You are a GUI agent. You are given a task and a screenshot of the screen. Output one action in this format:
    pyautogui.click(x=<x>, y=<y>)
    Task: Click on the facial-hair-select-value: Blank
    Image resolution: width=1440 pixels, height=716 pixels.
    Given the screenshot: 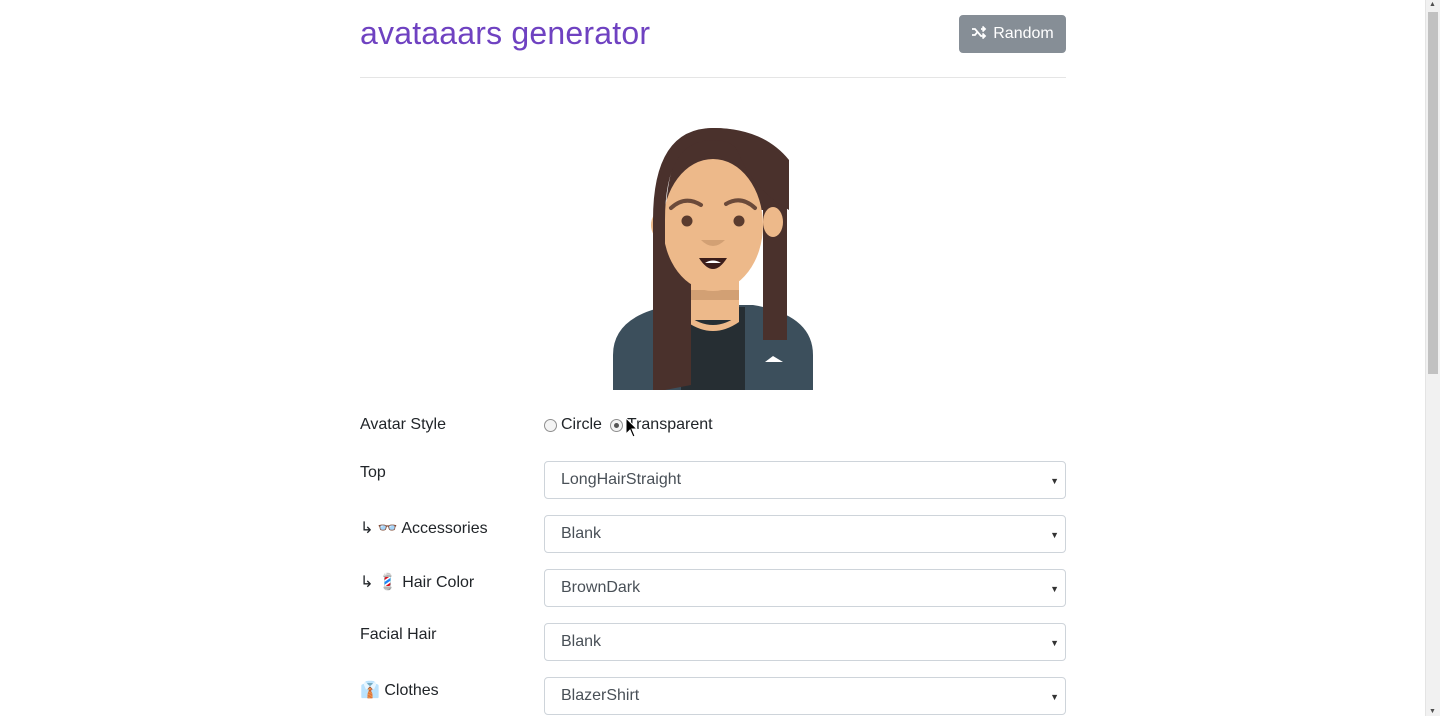 What is the action you would take?
    pyautogui.click(x=581, y=641)
    